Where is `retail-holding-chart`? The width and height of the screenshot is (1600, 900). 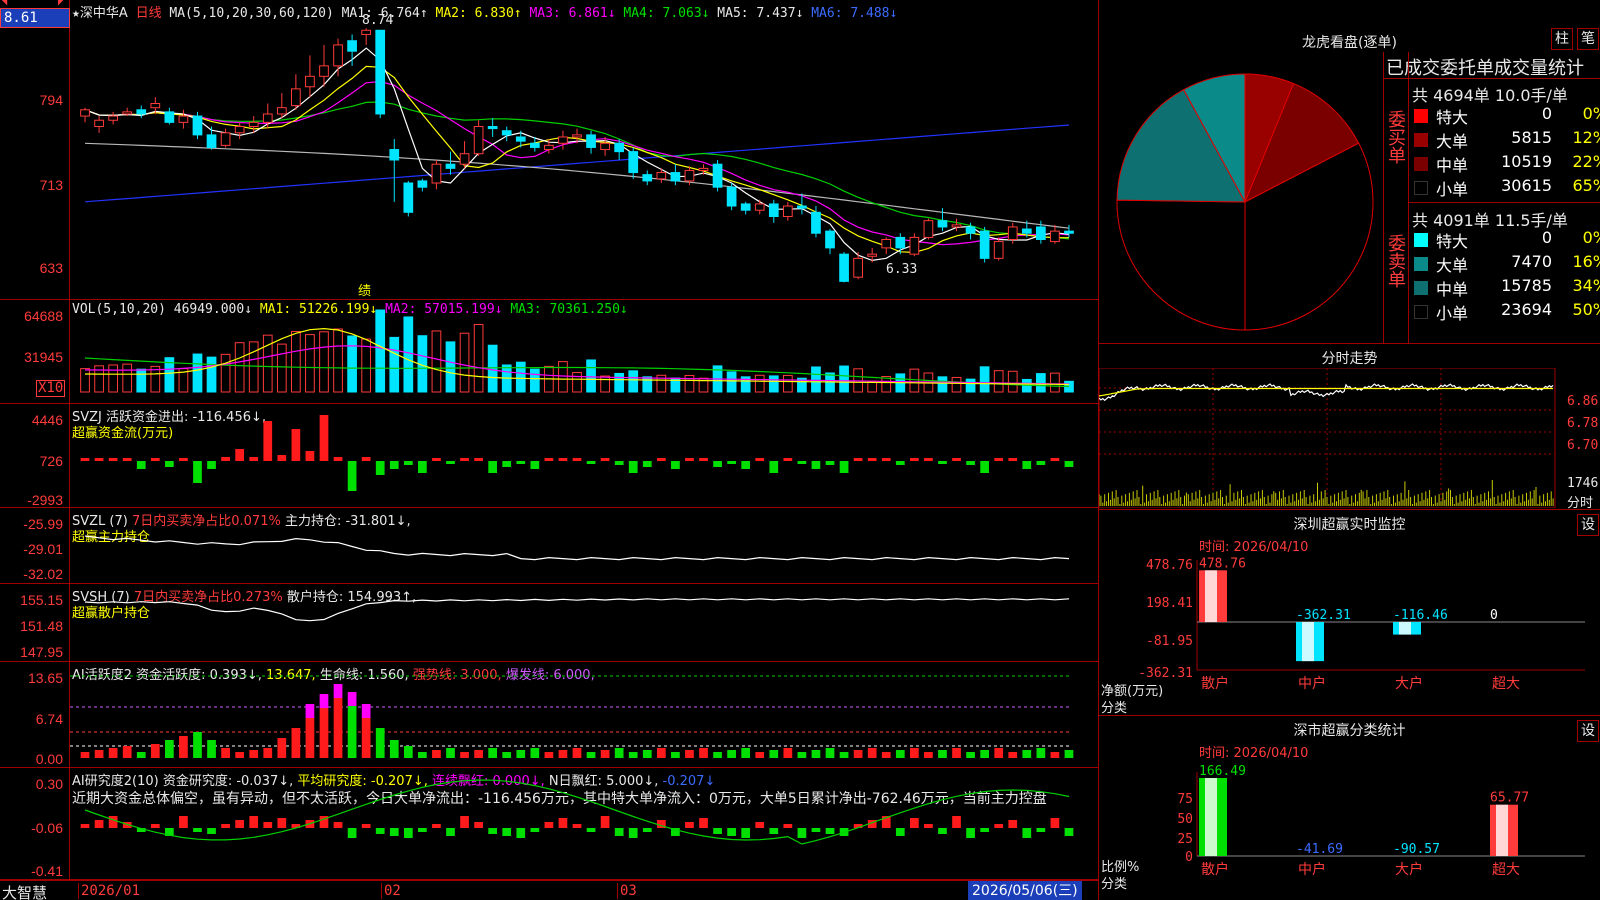 retail-holding-chart is located at coordinates (584, 623).